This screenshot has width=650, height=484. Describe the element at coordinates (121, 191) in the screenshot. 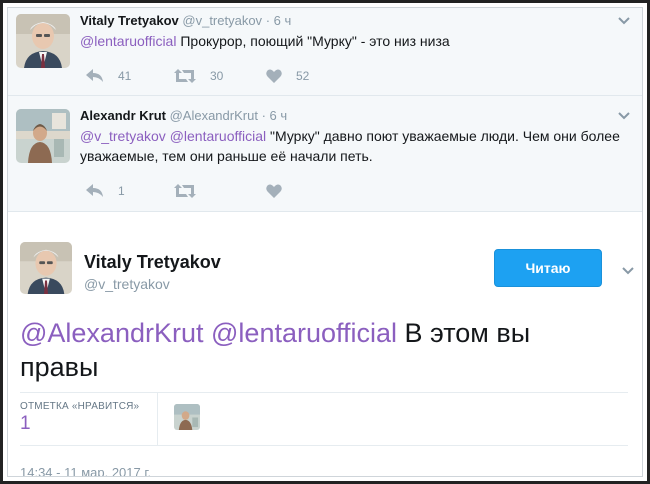

I see `reply-count: 1` at that location.